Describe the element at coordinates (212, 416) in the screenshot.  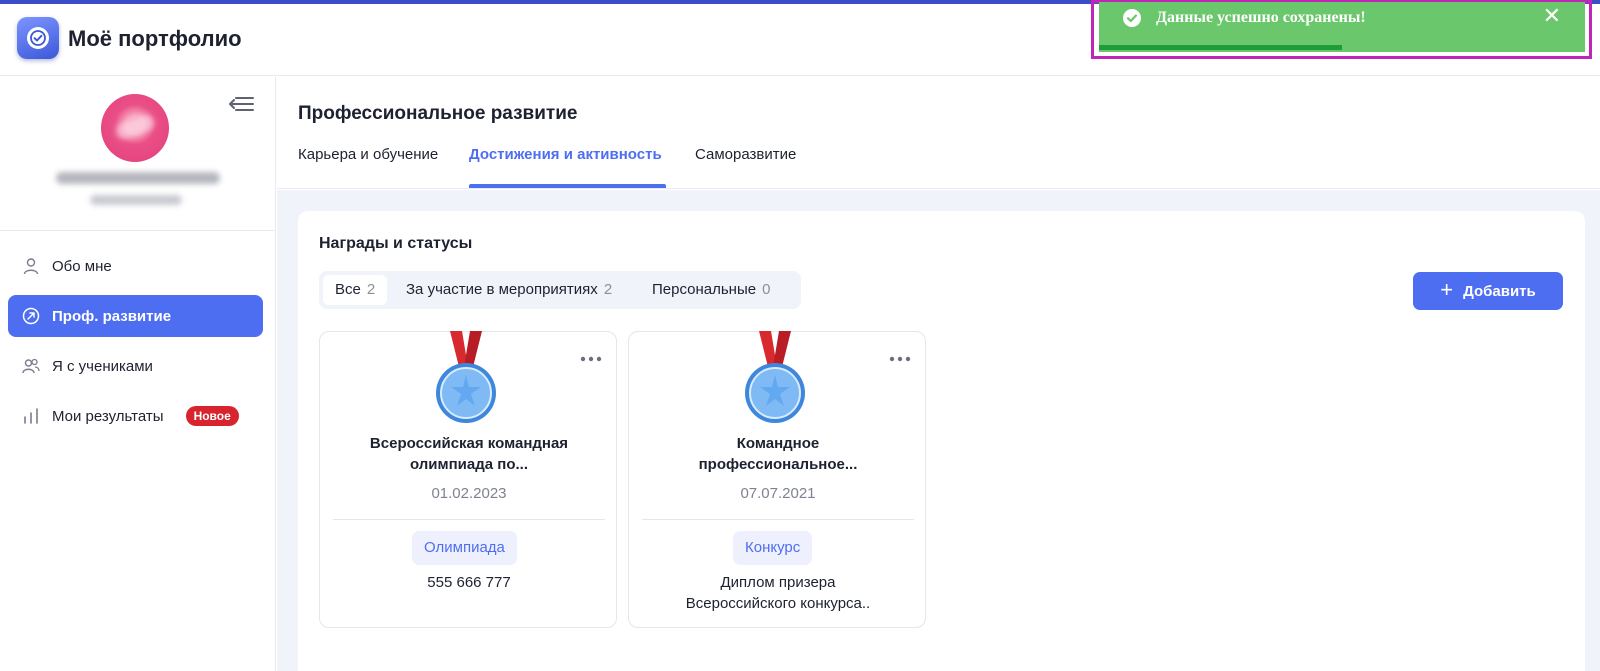
I see `new-badge: Новое` at that location.